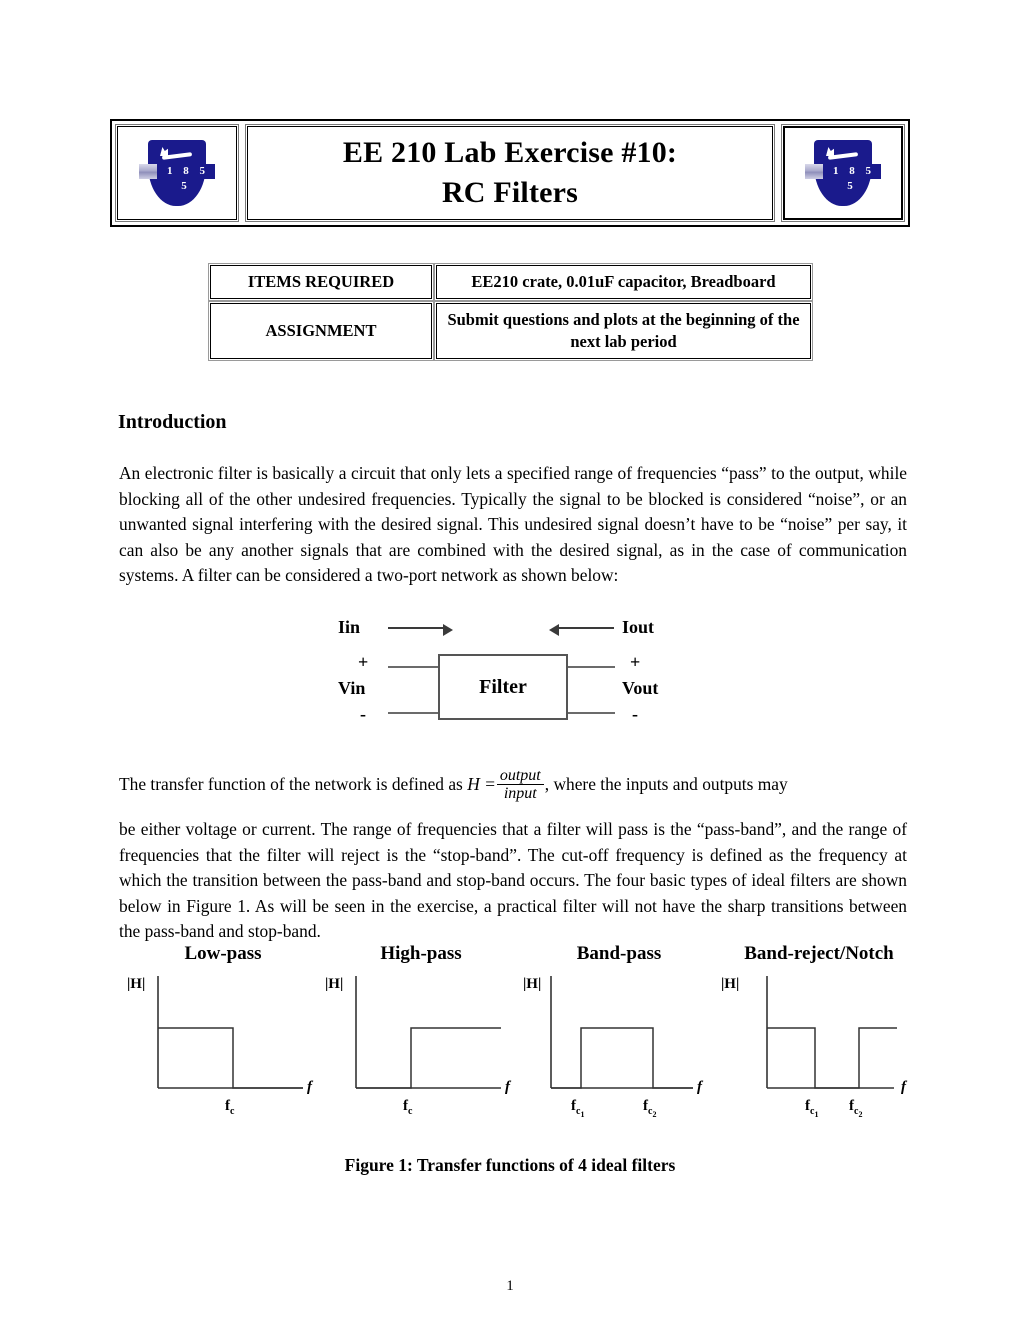  Describe the element at coordinates (363, 662) in the screenshot. I see `input-plus-label: +` at that location.